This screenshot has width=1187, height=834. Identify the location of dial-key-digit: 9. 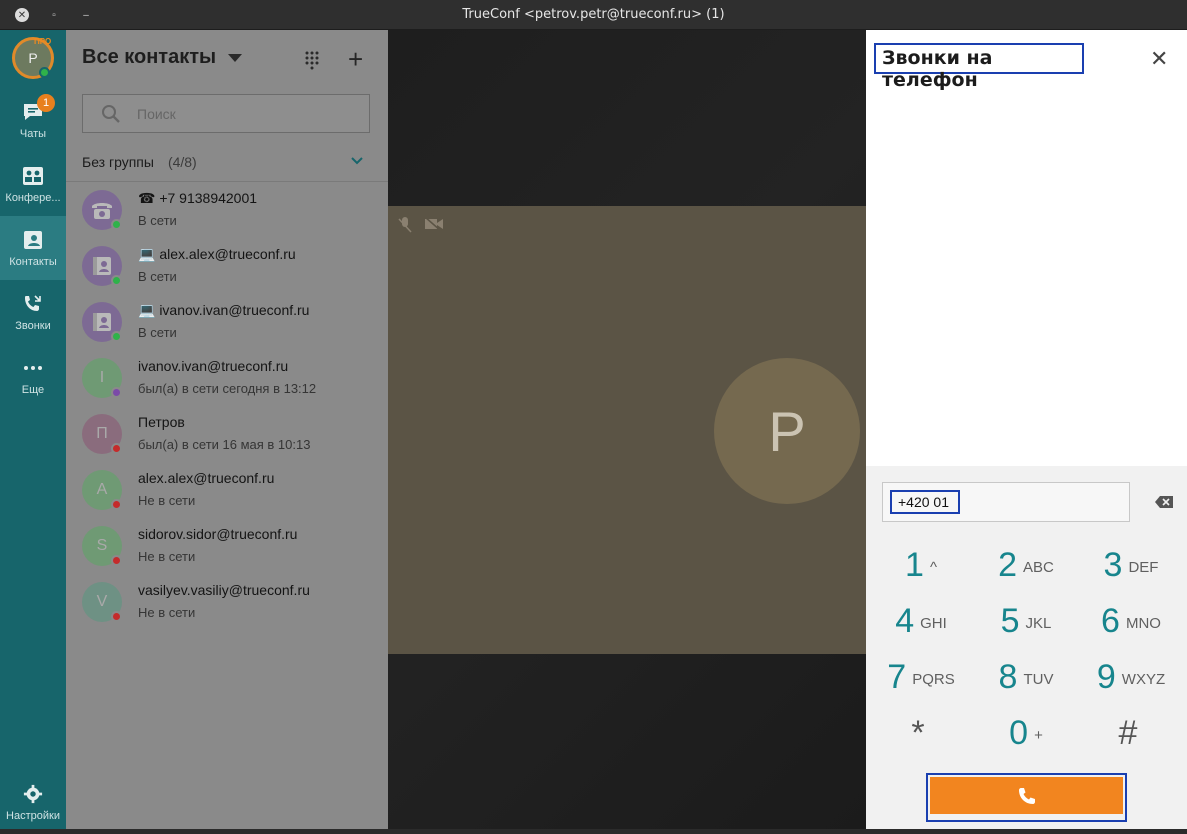
(1106, 676).